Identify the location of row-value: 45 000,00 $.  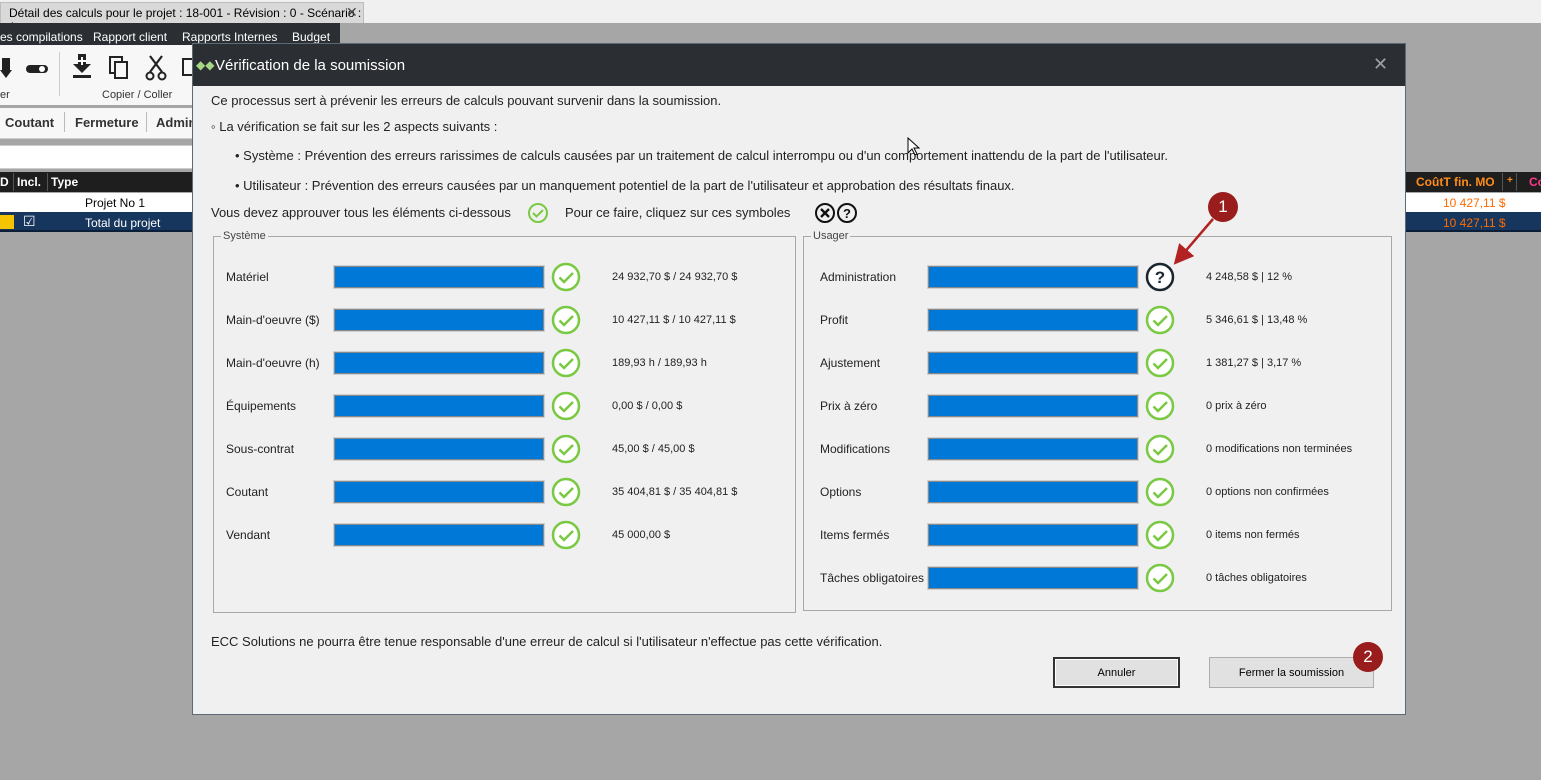
(641, 535).